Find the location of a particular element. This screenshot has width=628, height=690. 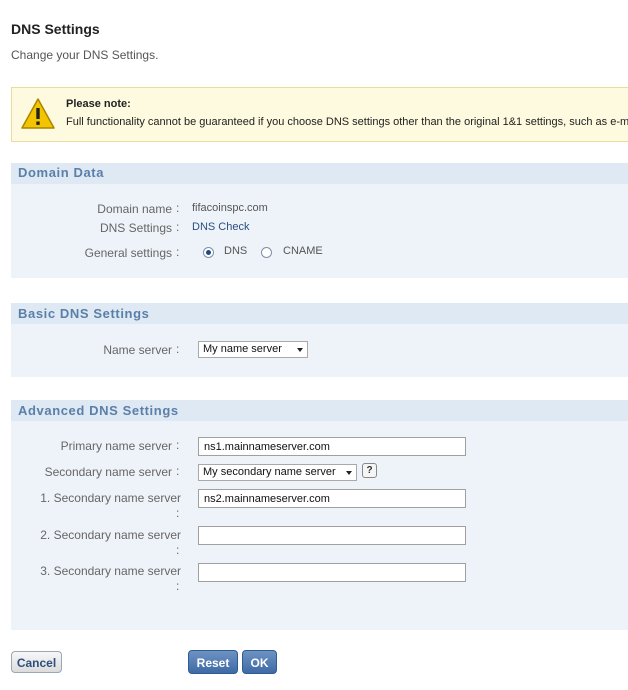

secondary-name-server-select-value: My secondary name server is located at coordinates (269, 472).